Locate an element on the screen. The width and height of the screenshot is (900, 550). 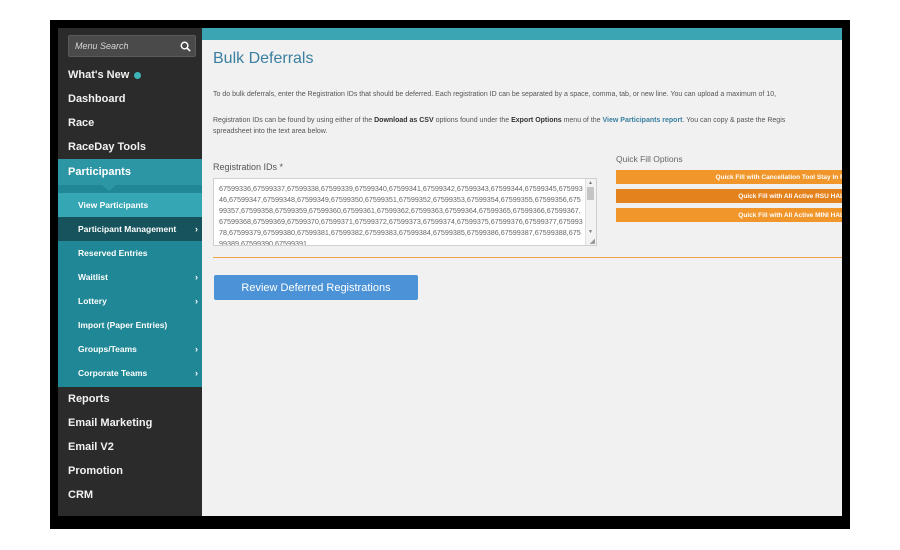
sub-label: Import (Paper Entries) is located at coordinates (123, 325).